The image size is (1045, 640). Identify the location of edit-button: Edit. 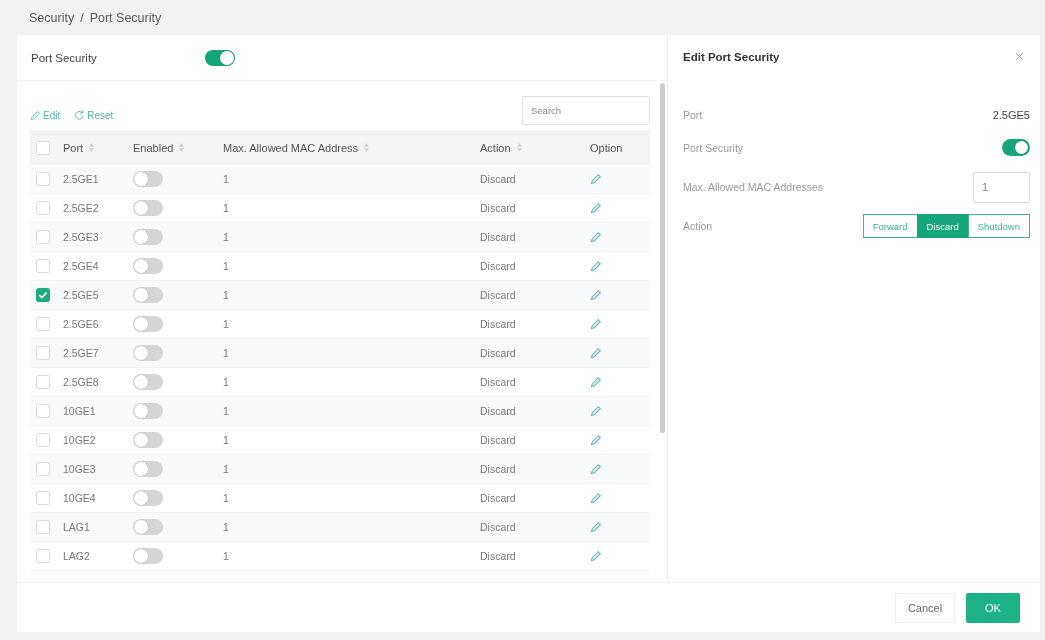
(45, 115).